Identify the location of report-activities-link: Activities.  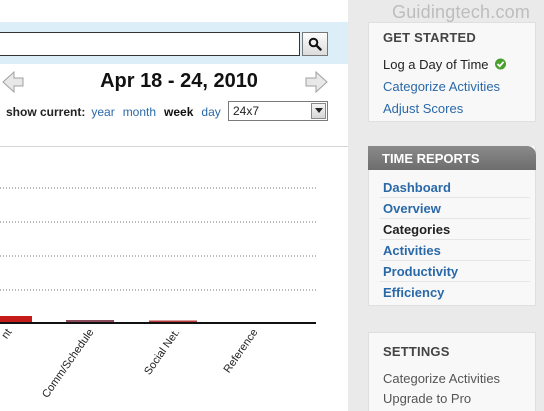
(412, 250).